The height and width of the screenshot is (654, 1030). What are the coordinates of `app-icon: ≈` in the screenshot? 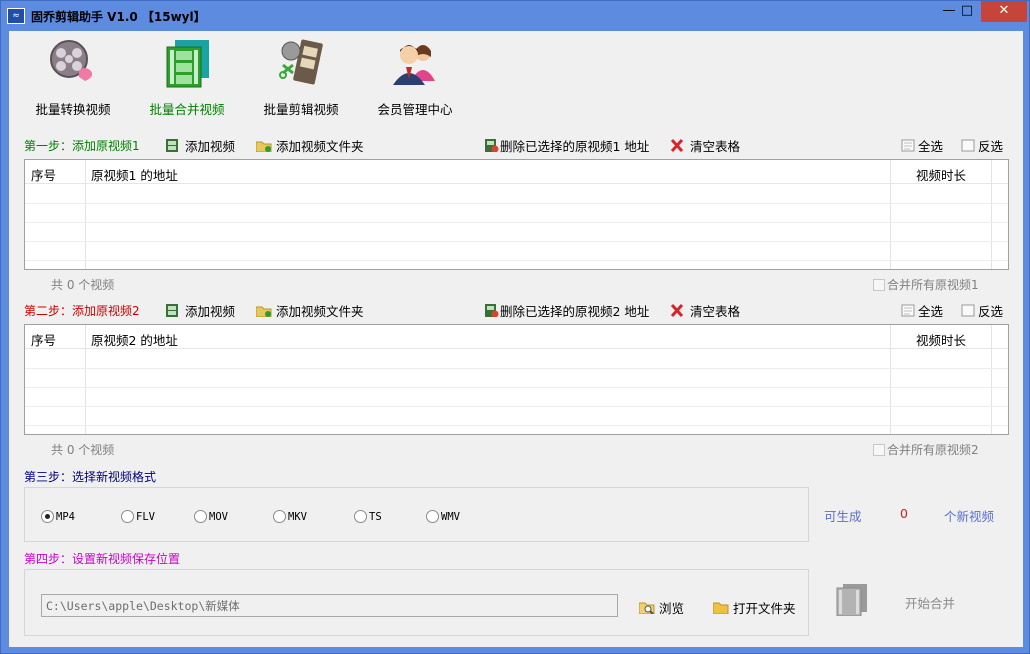 It's located at (16, 16).